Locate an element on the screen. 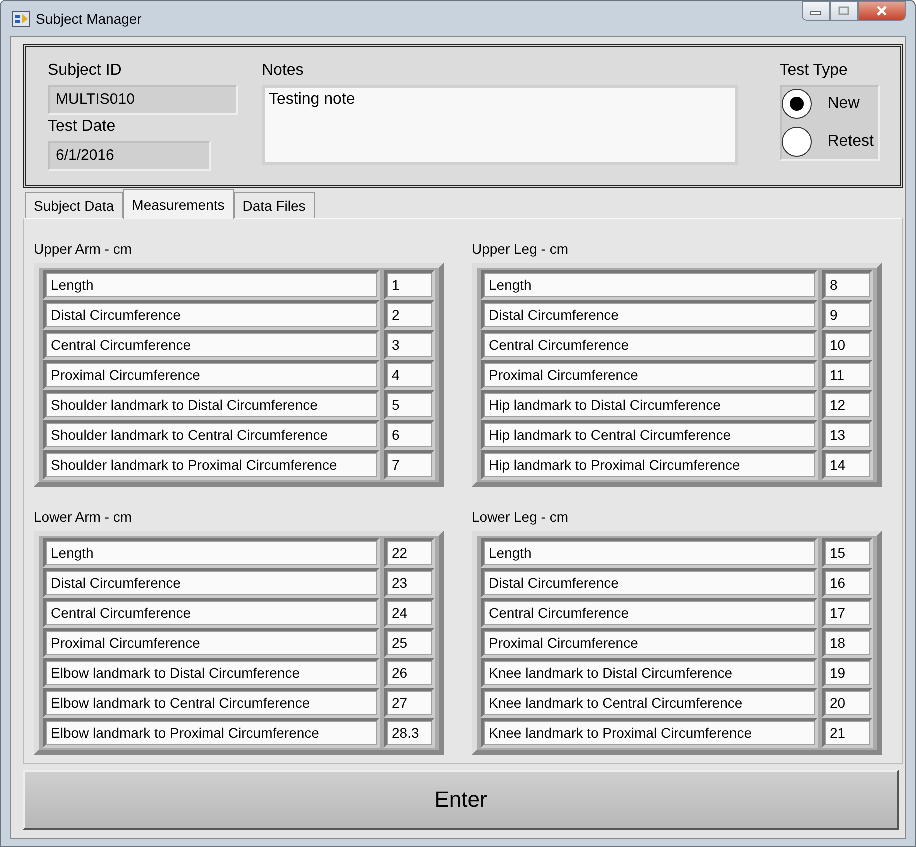 The width and height of the screenshot is (916, 847). measurement-value: 18 is located at coordinates (847, 643).